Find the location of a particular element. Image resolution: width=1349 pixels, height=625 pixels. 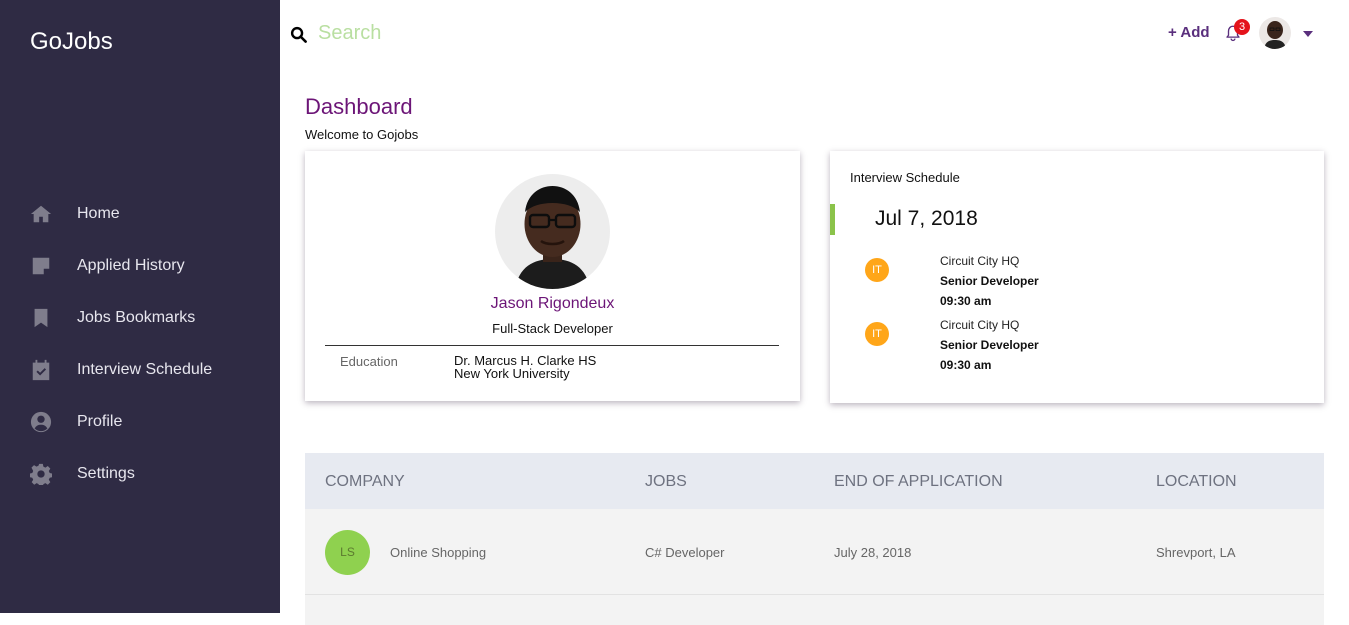

avatar is located at coordinates (1275, 33).